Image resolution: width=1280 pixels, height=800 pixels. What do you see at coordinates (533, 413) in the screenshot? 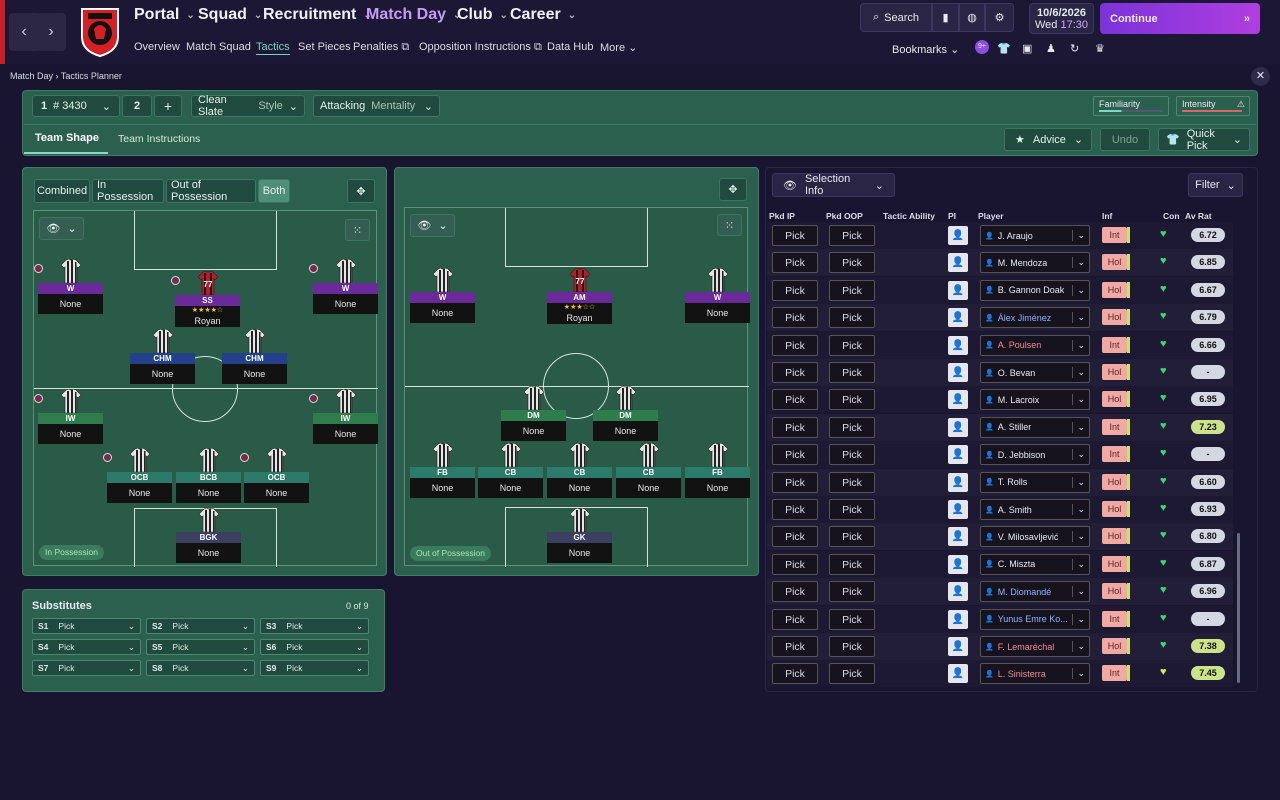
I see `position-slot-dm: DM None` at bounding box center [533, 413].